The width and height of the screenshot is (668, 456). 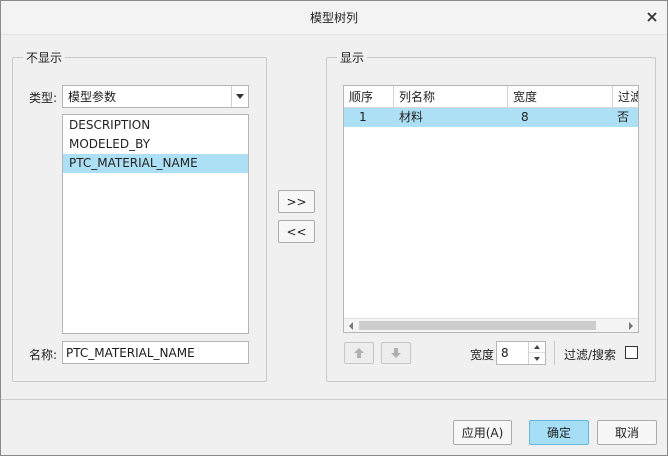 I want to click on remove-column-button: <<, so click(x=296, y=231).